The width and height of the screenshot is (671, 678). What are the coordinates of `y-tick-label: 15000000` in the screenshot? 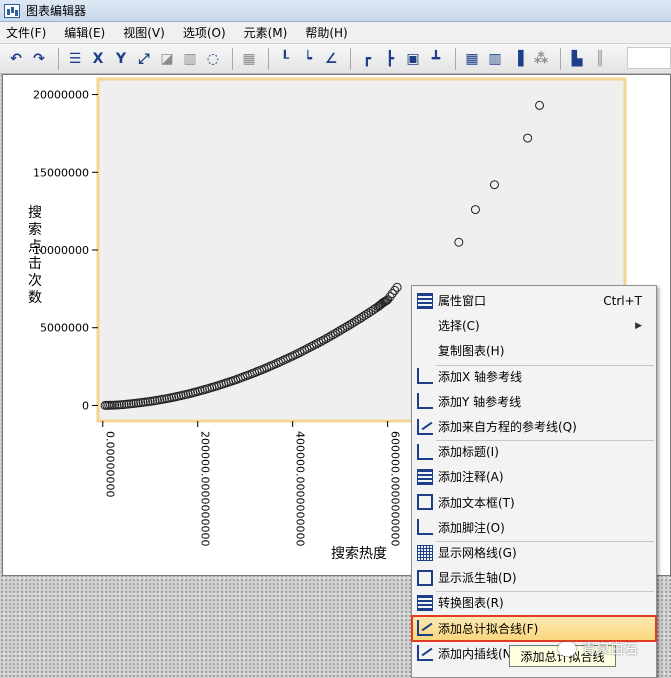 It's located at (61, 172).